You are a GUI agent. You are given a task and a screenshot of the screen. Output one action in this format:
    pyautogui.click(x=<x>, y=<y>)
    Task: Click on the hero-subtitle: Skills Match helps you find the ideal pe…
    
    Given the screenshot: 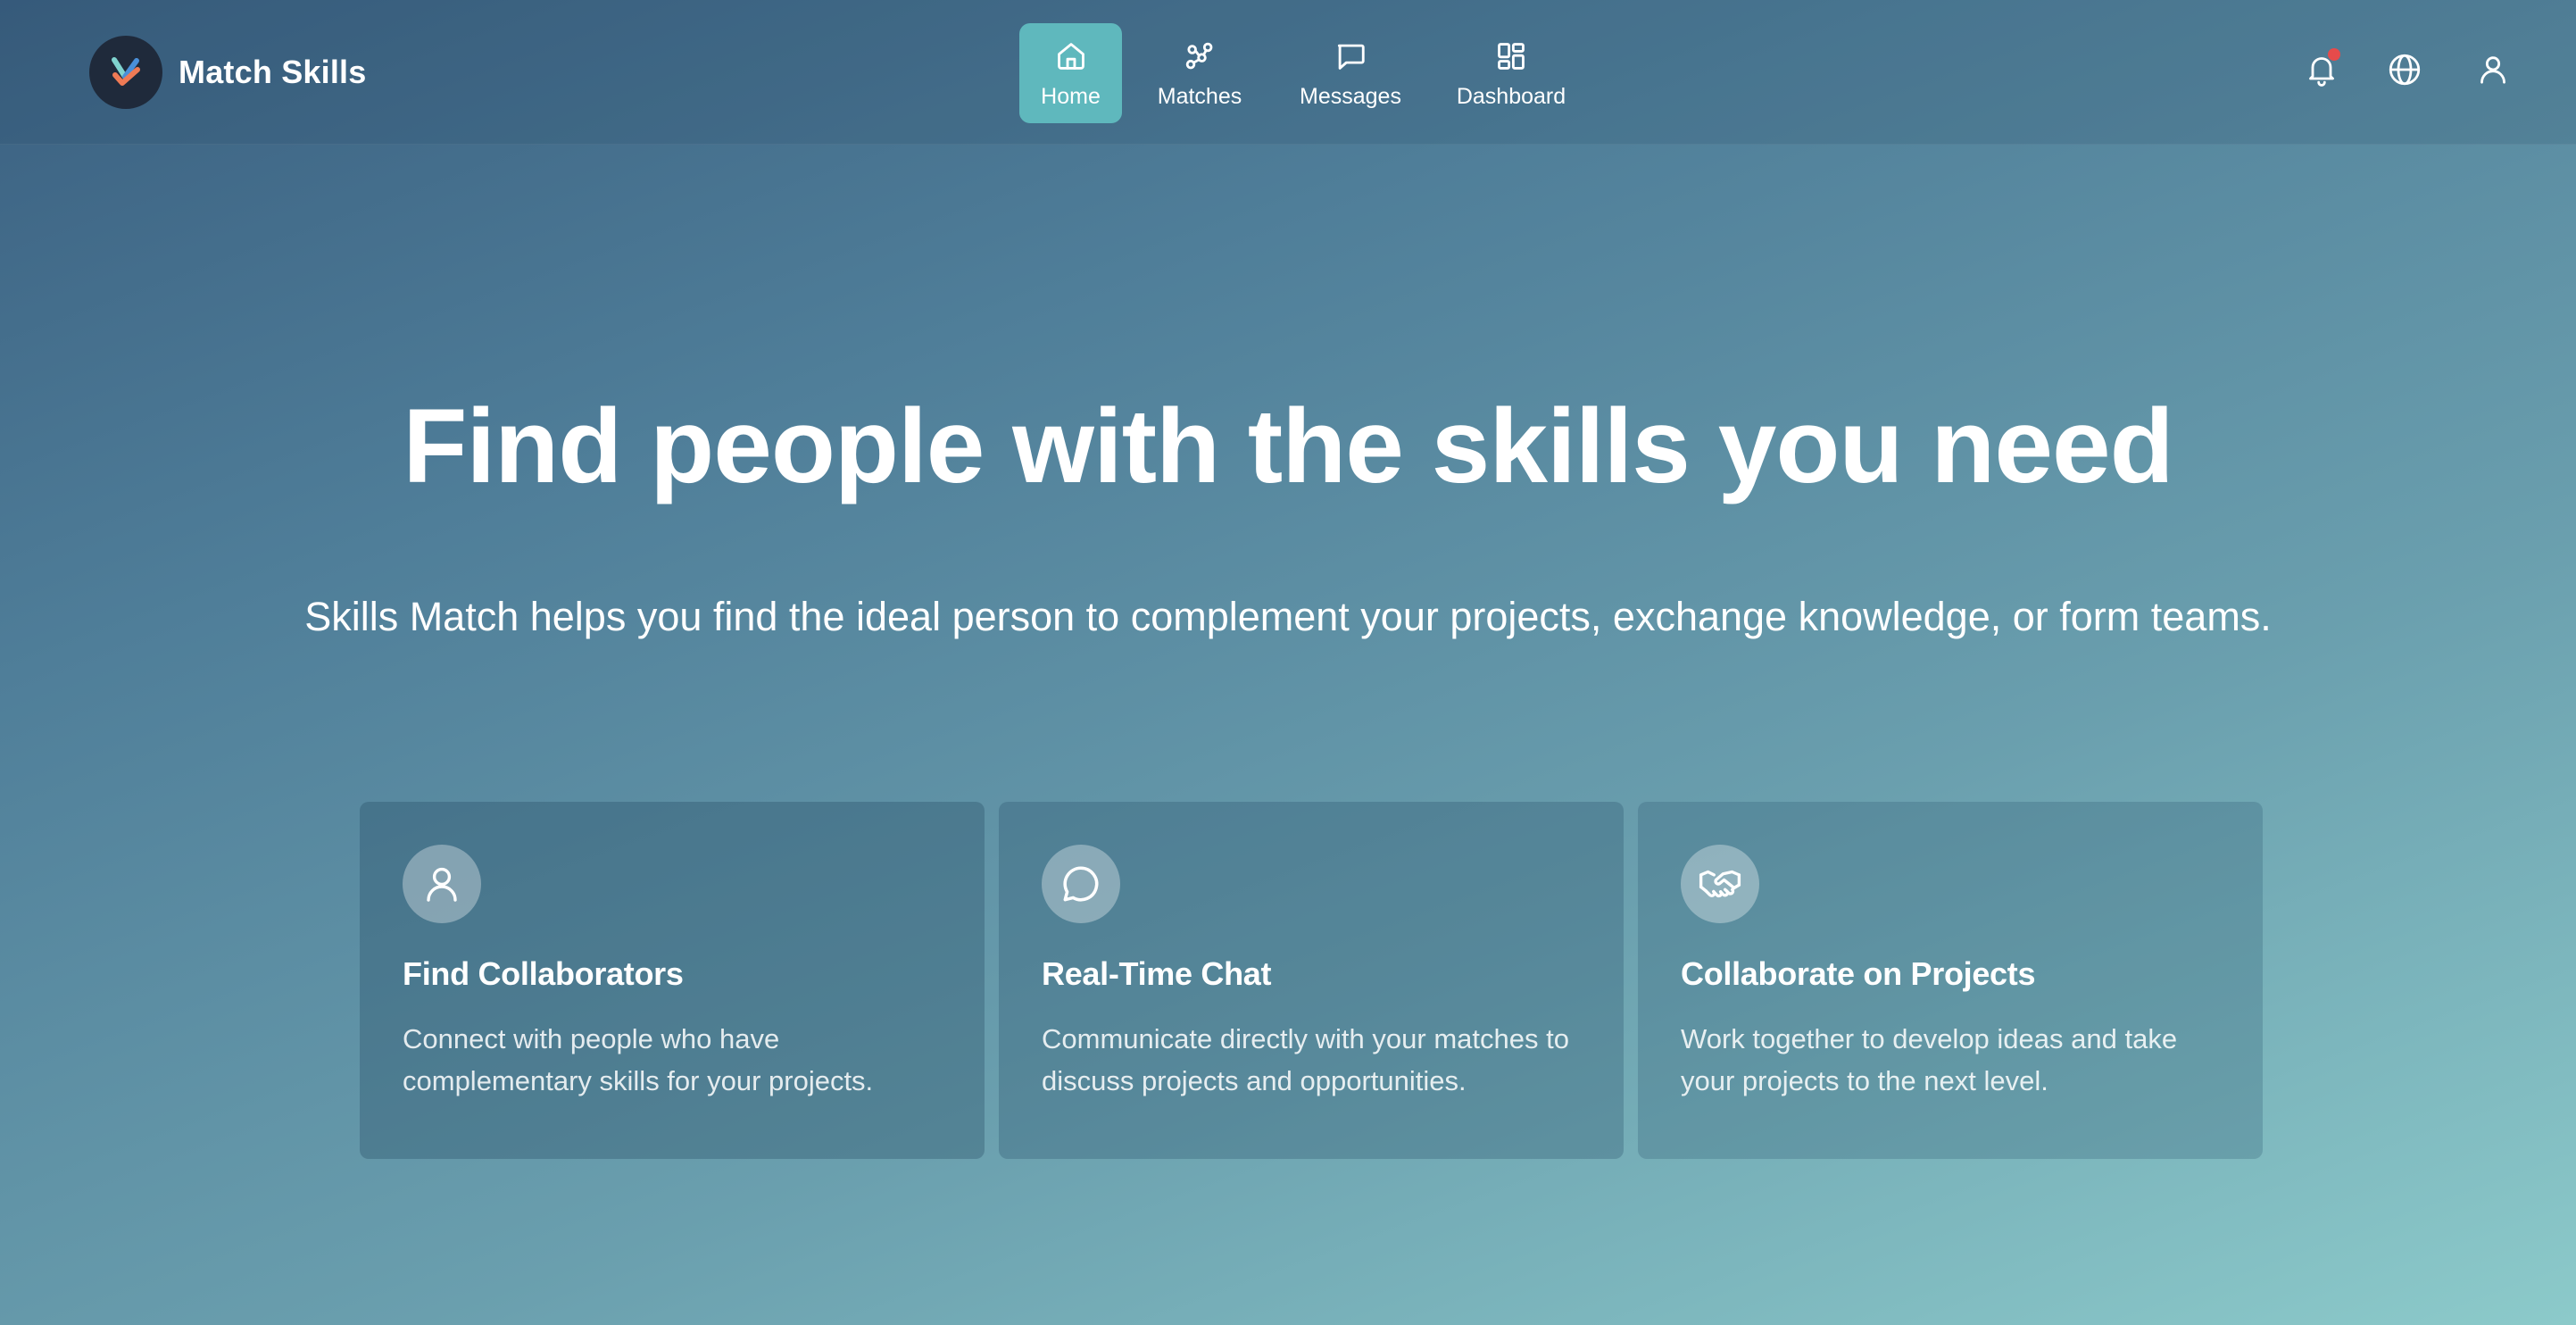 What is the action you would take?
    pyautogui.click(x=1288, y=616)
    